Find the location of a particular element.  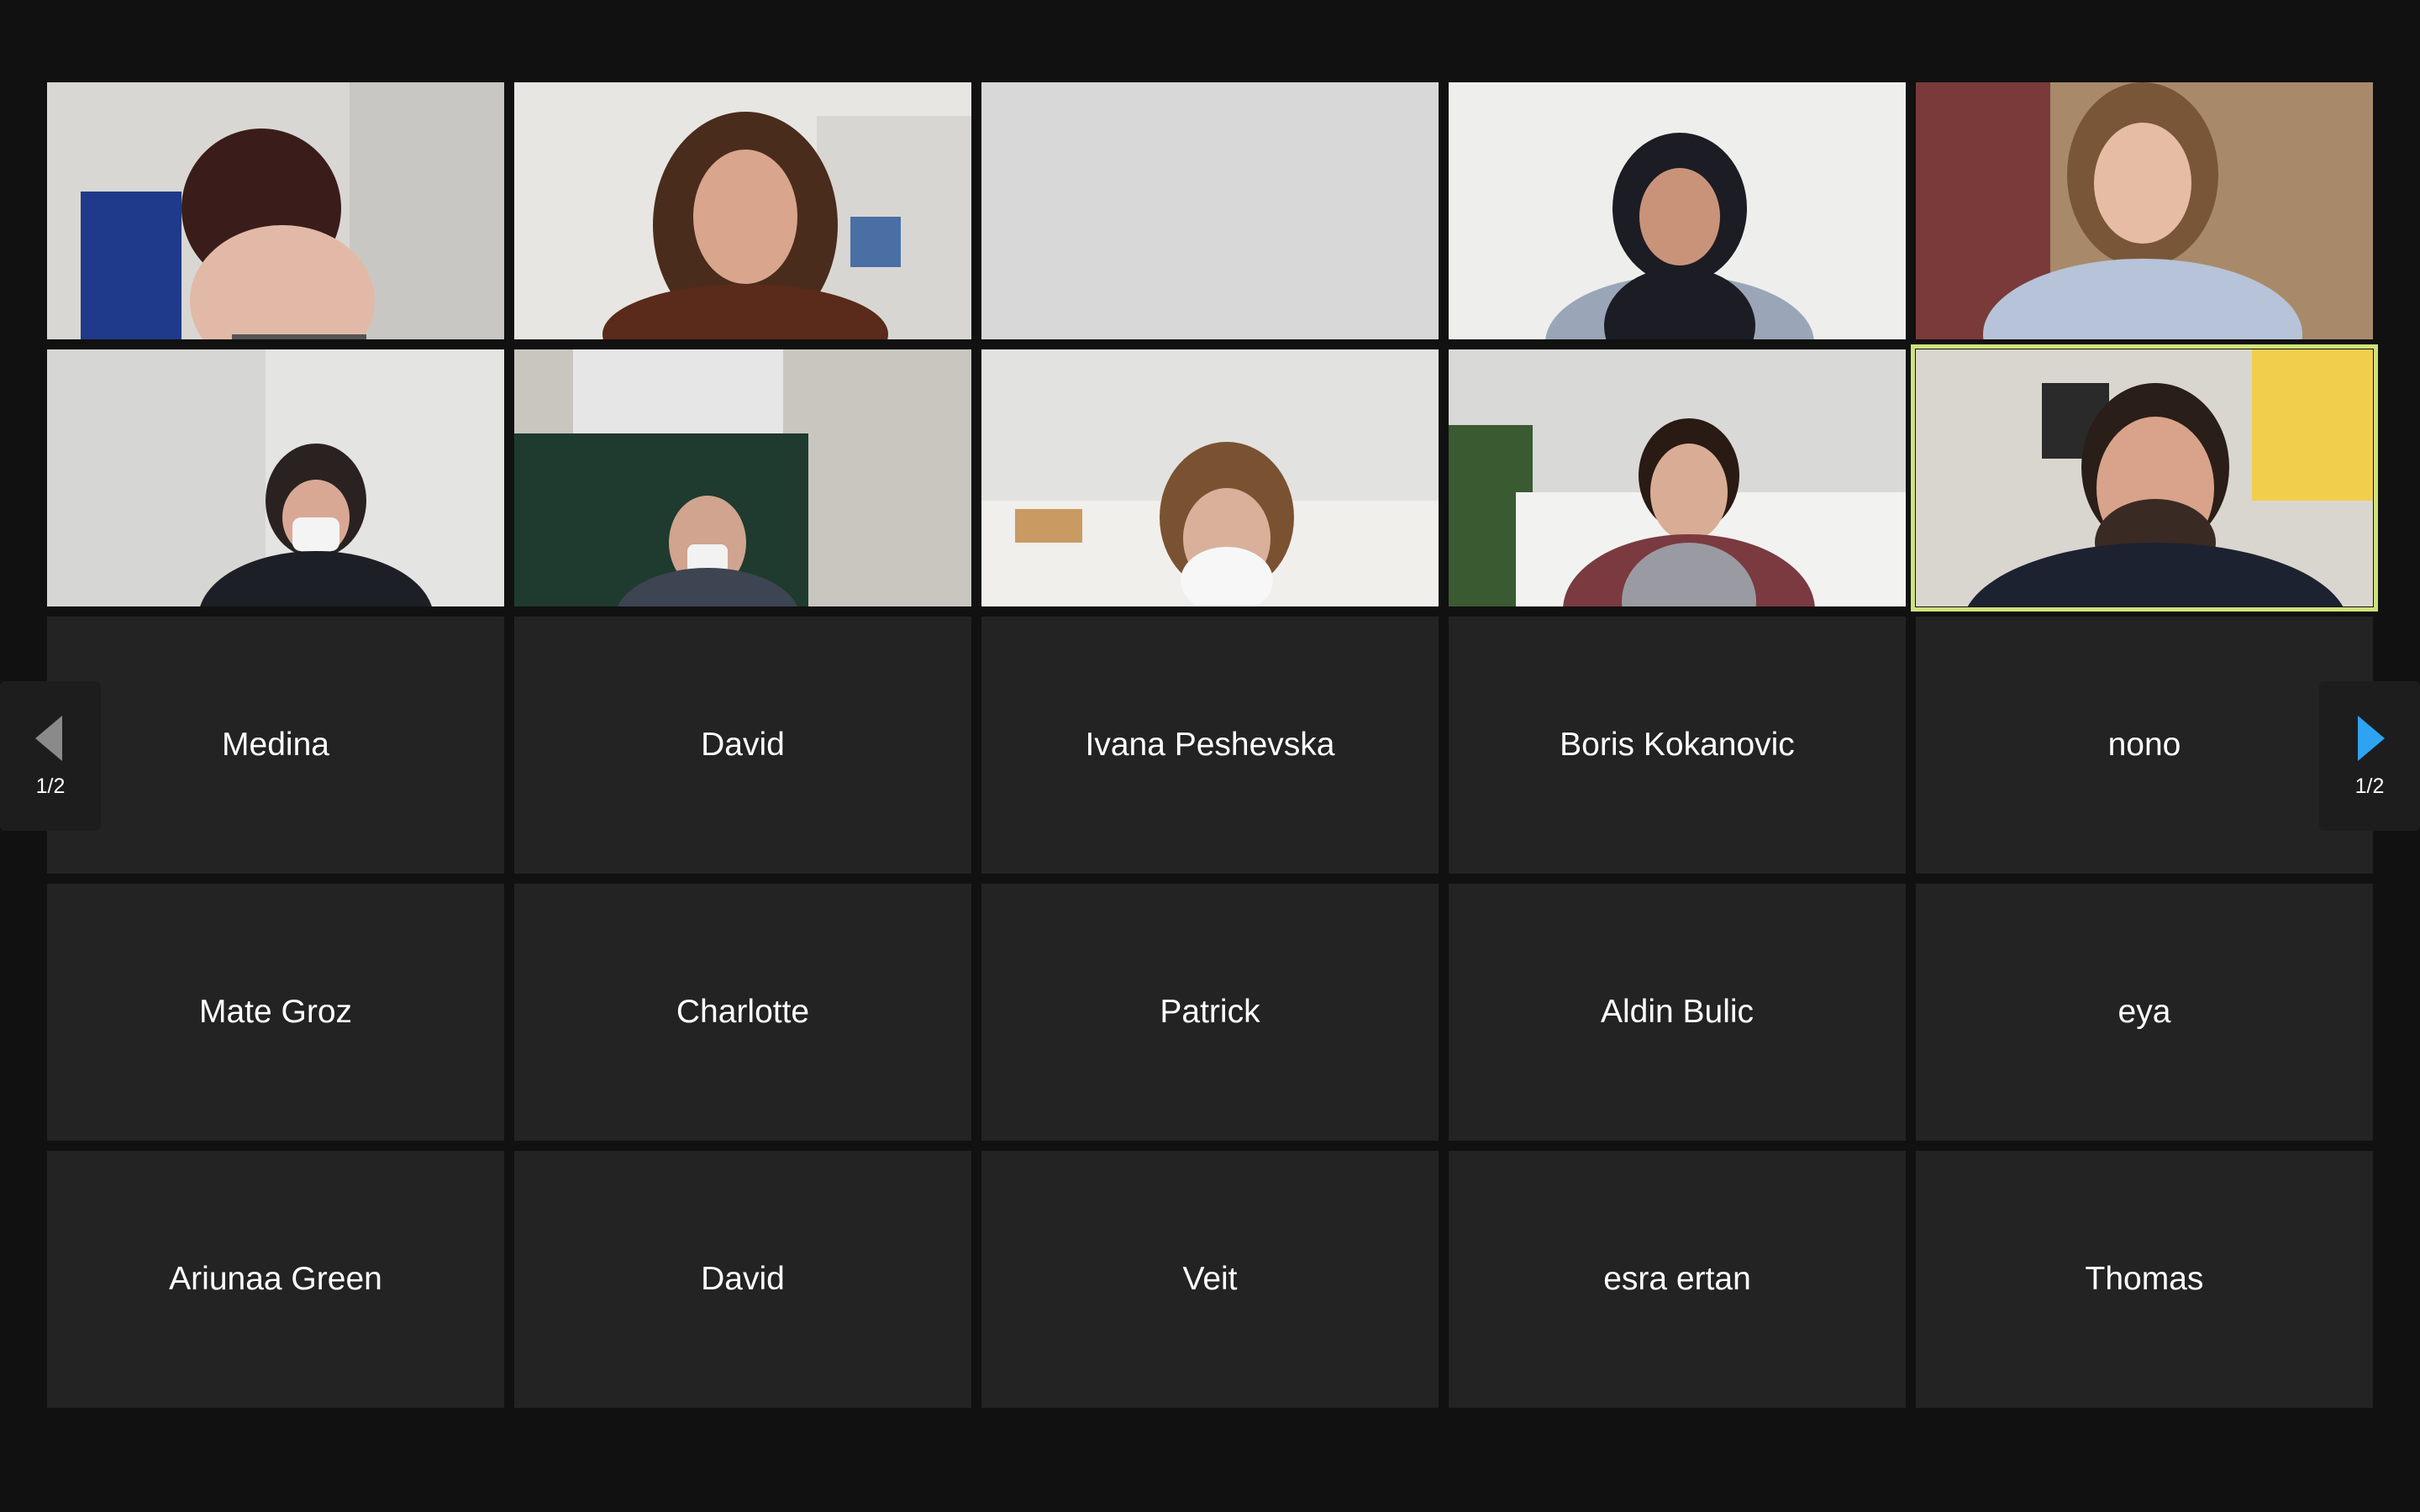

participant-tile: Aldin Bulic is located at coordinates (1678, 1012).